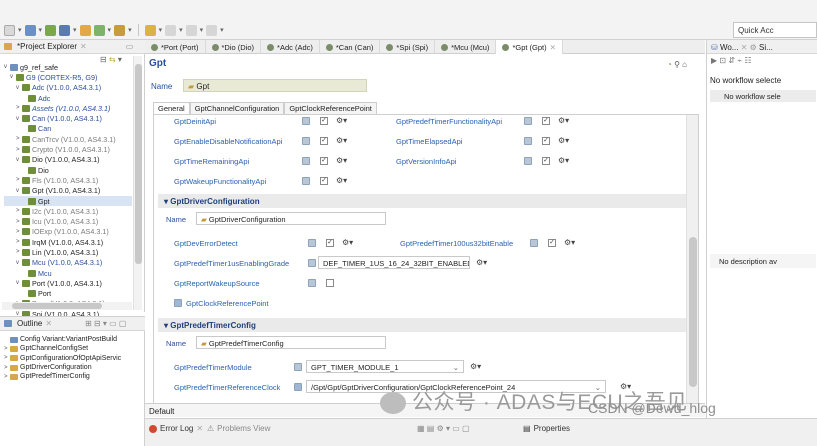  Describe the element at coordinates (747, 60) in the screenshot. I see `tree-icon: ☷` at that location.